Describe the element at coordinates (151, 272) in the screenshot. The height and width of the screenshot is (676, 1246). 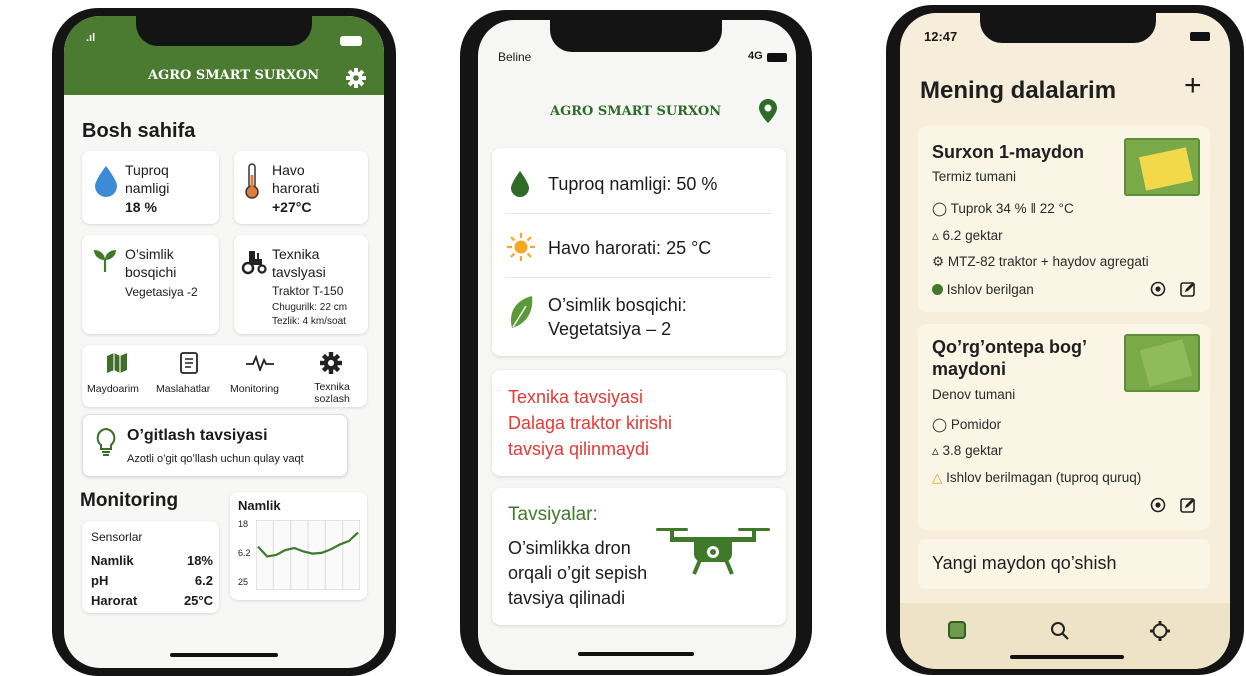
I see `plant-label-2: bosqichi` at that location.